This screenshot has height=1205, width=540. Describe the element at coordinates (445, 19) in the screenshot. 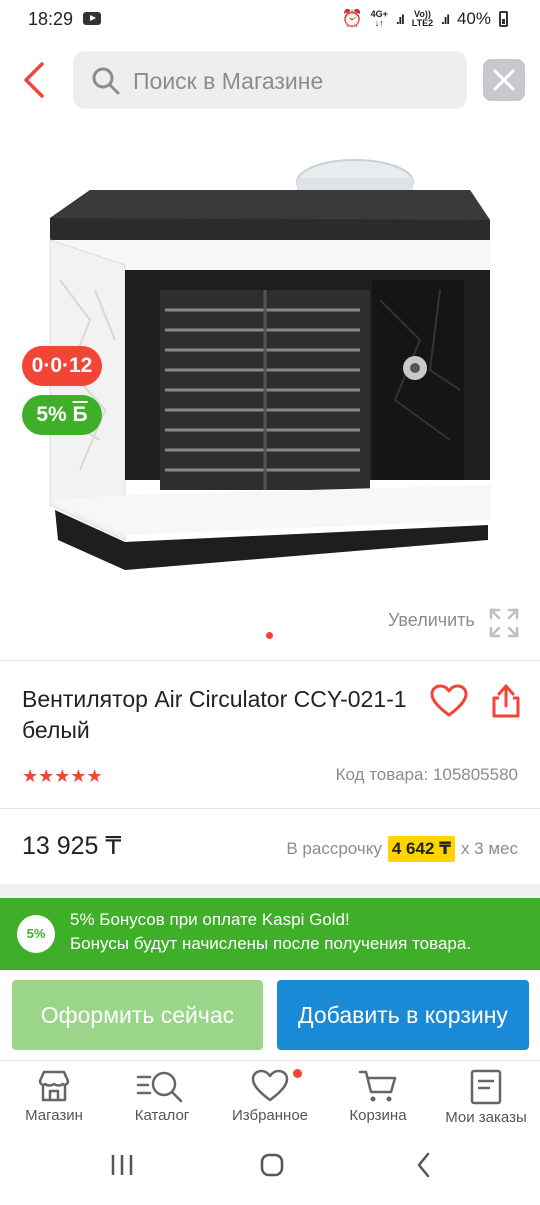

I see `signal-icon-2: .ıl` at that location.